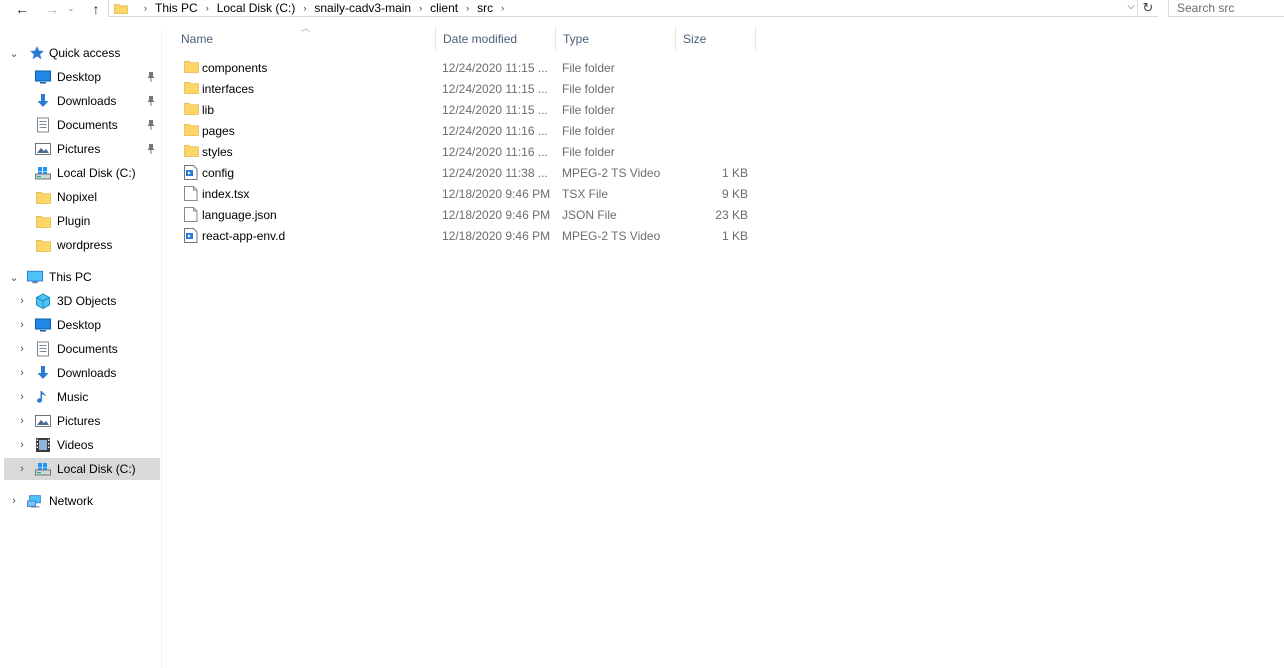 Image resolution: width=1284 pixels, height=668 pixels. I want to click on nav-network: › Network, so click(82, 501).